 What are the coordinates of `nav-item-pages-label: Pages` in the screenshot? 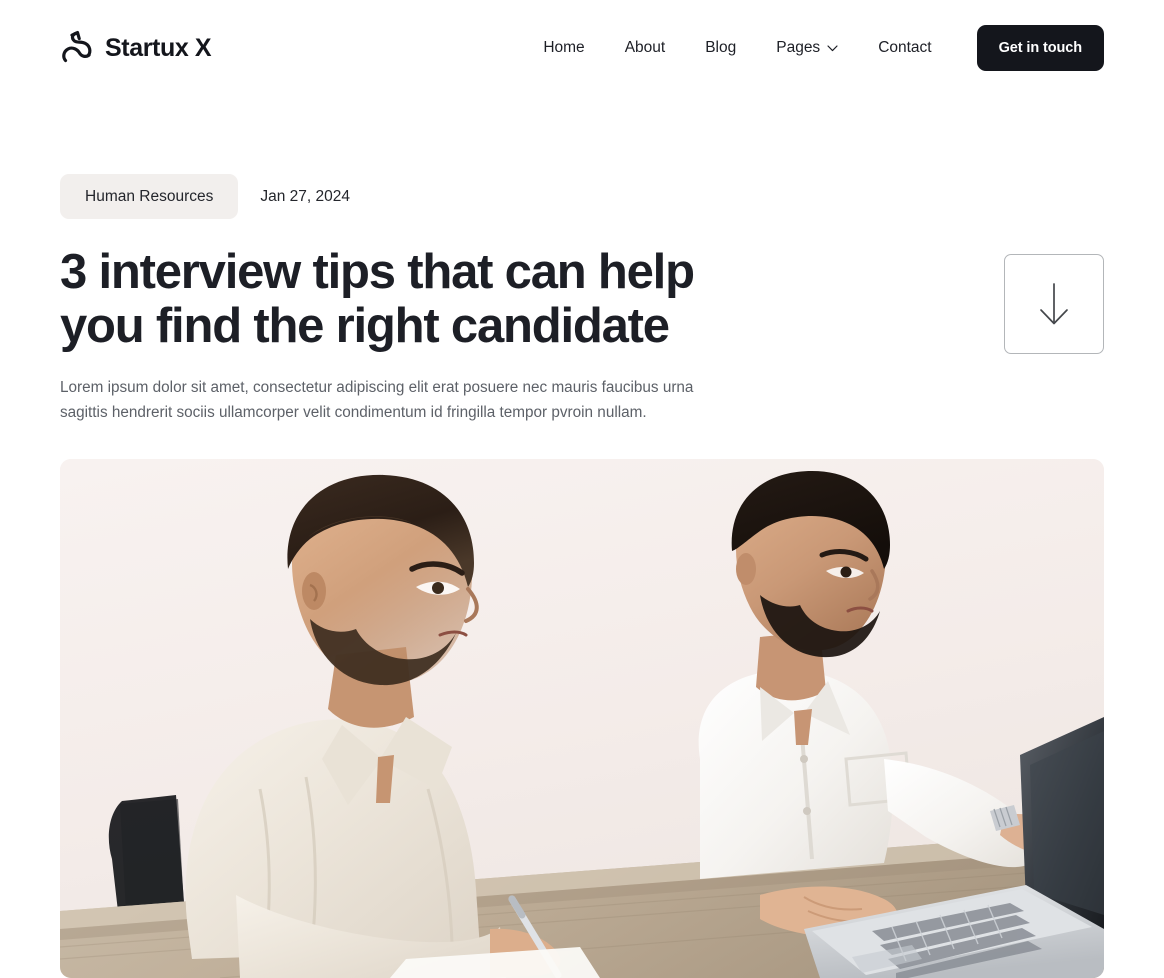 It's located at (798, 48).